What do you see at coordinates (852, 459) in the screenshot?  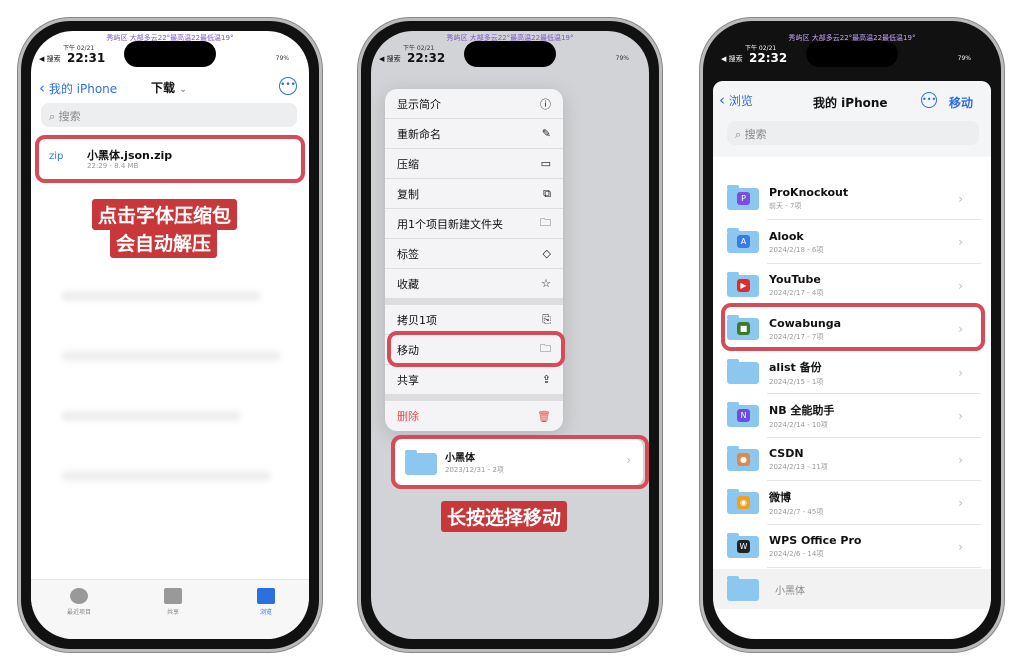 I see `folder-row: ● CSDN 2024/2/13 - 11项 ›` at bounding box center [852, 459].